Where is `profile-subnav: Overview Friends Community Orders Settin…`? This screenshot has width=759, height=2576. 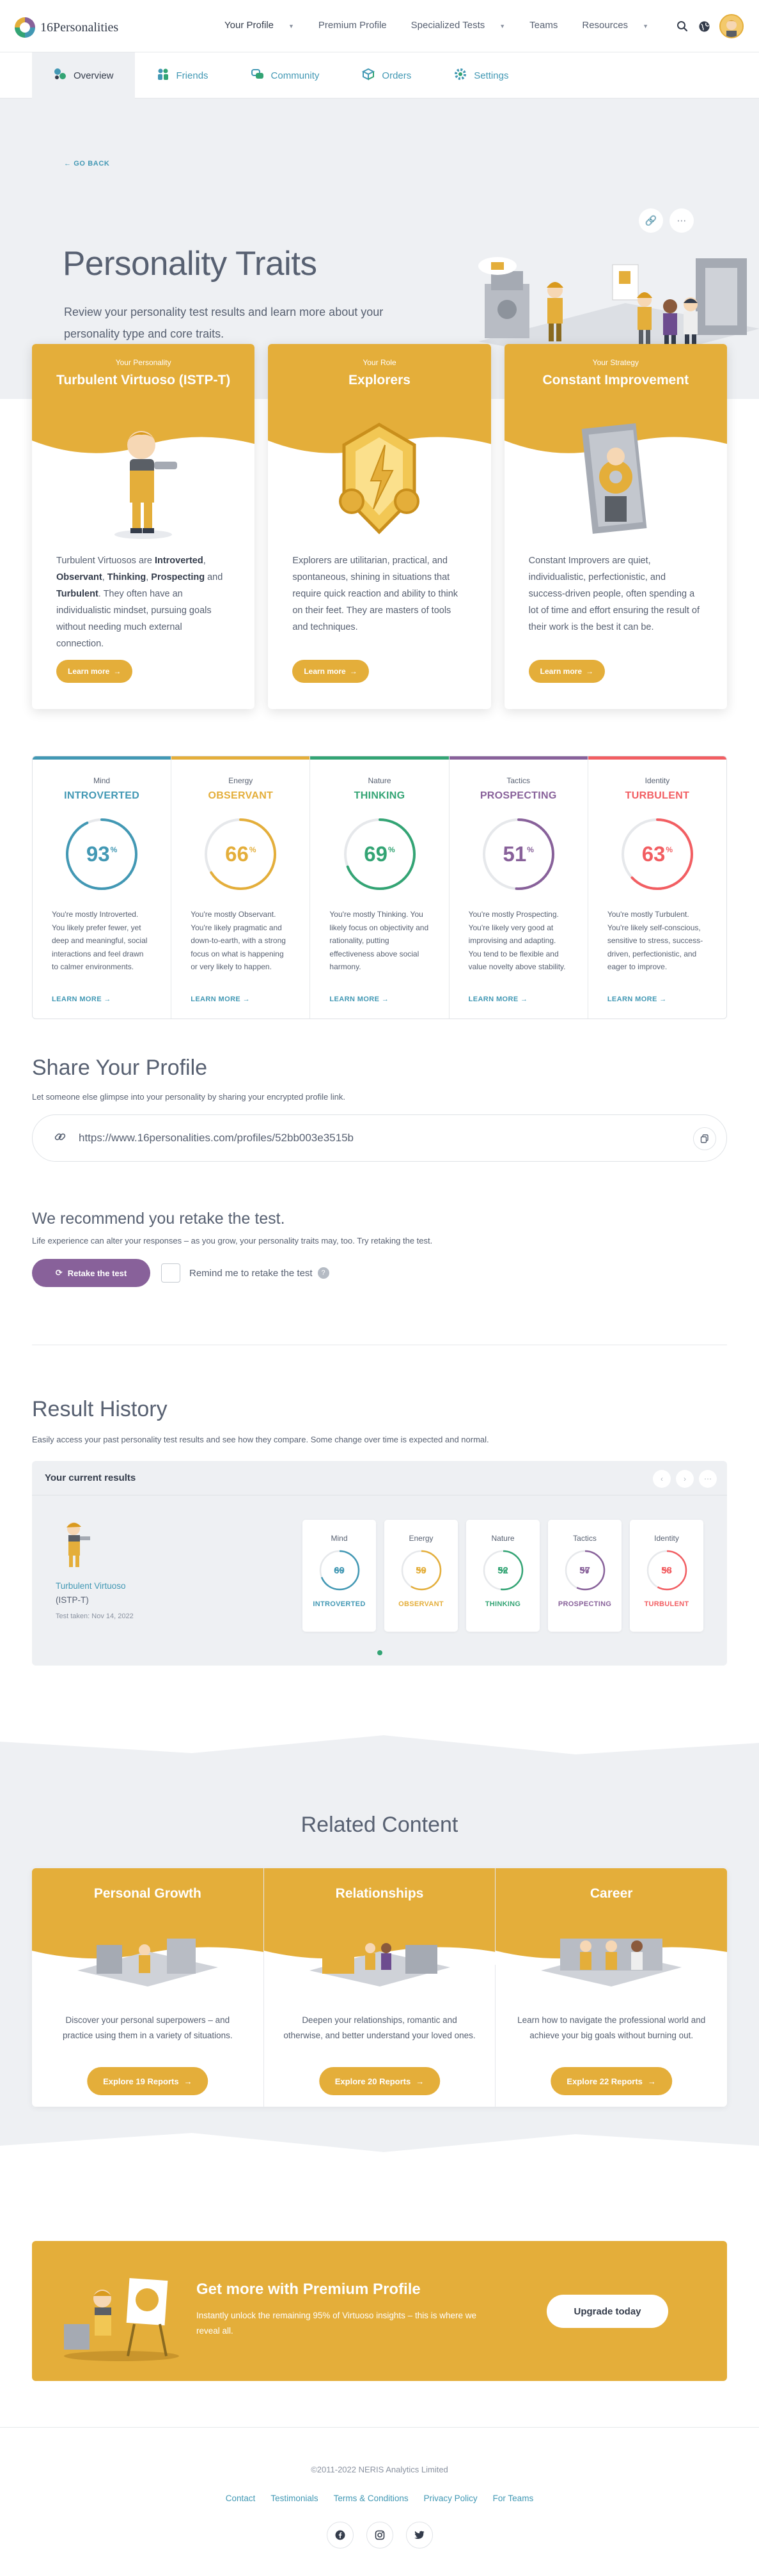 profile-subnav: Overview Friends Community Orders Settin… is located at coordinates (379, 75).